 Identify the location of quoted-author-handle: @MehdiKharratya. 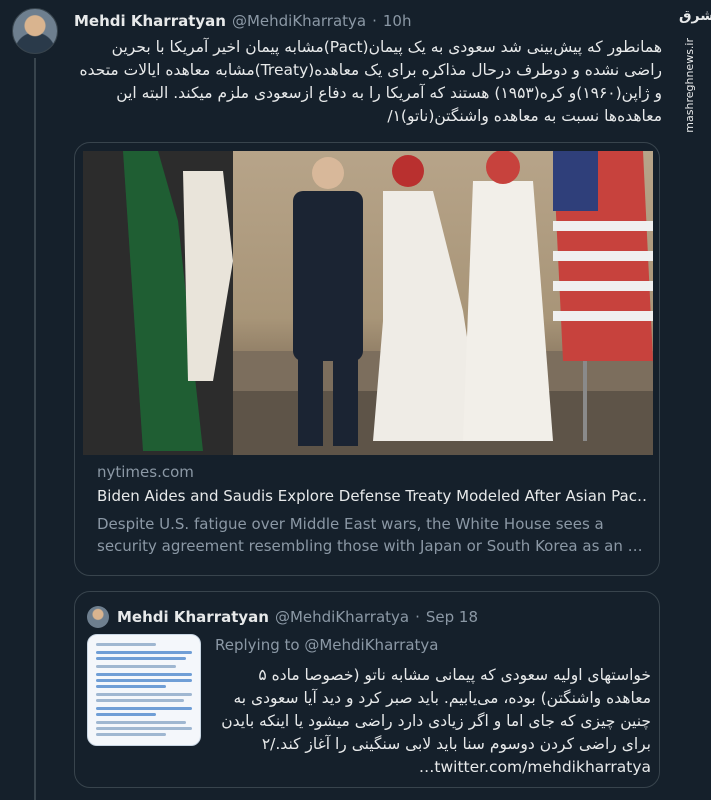
(342, 617).